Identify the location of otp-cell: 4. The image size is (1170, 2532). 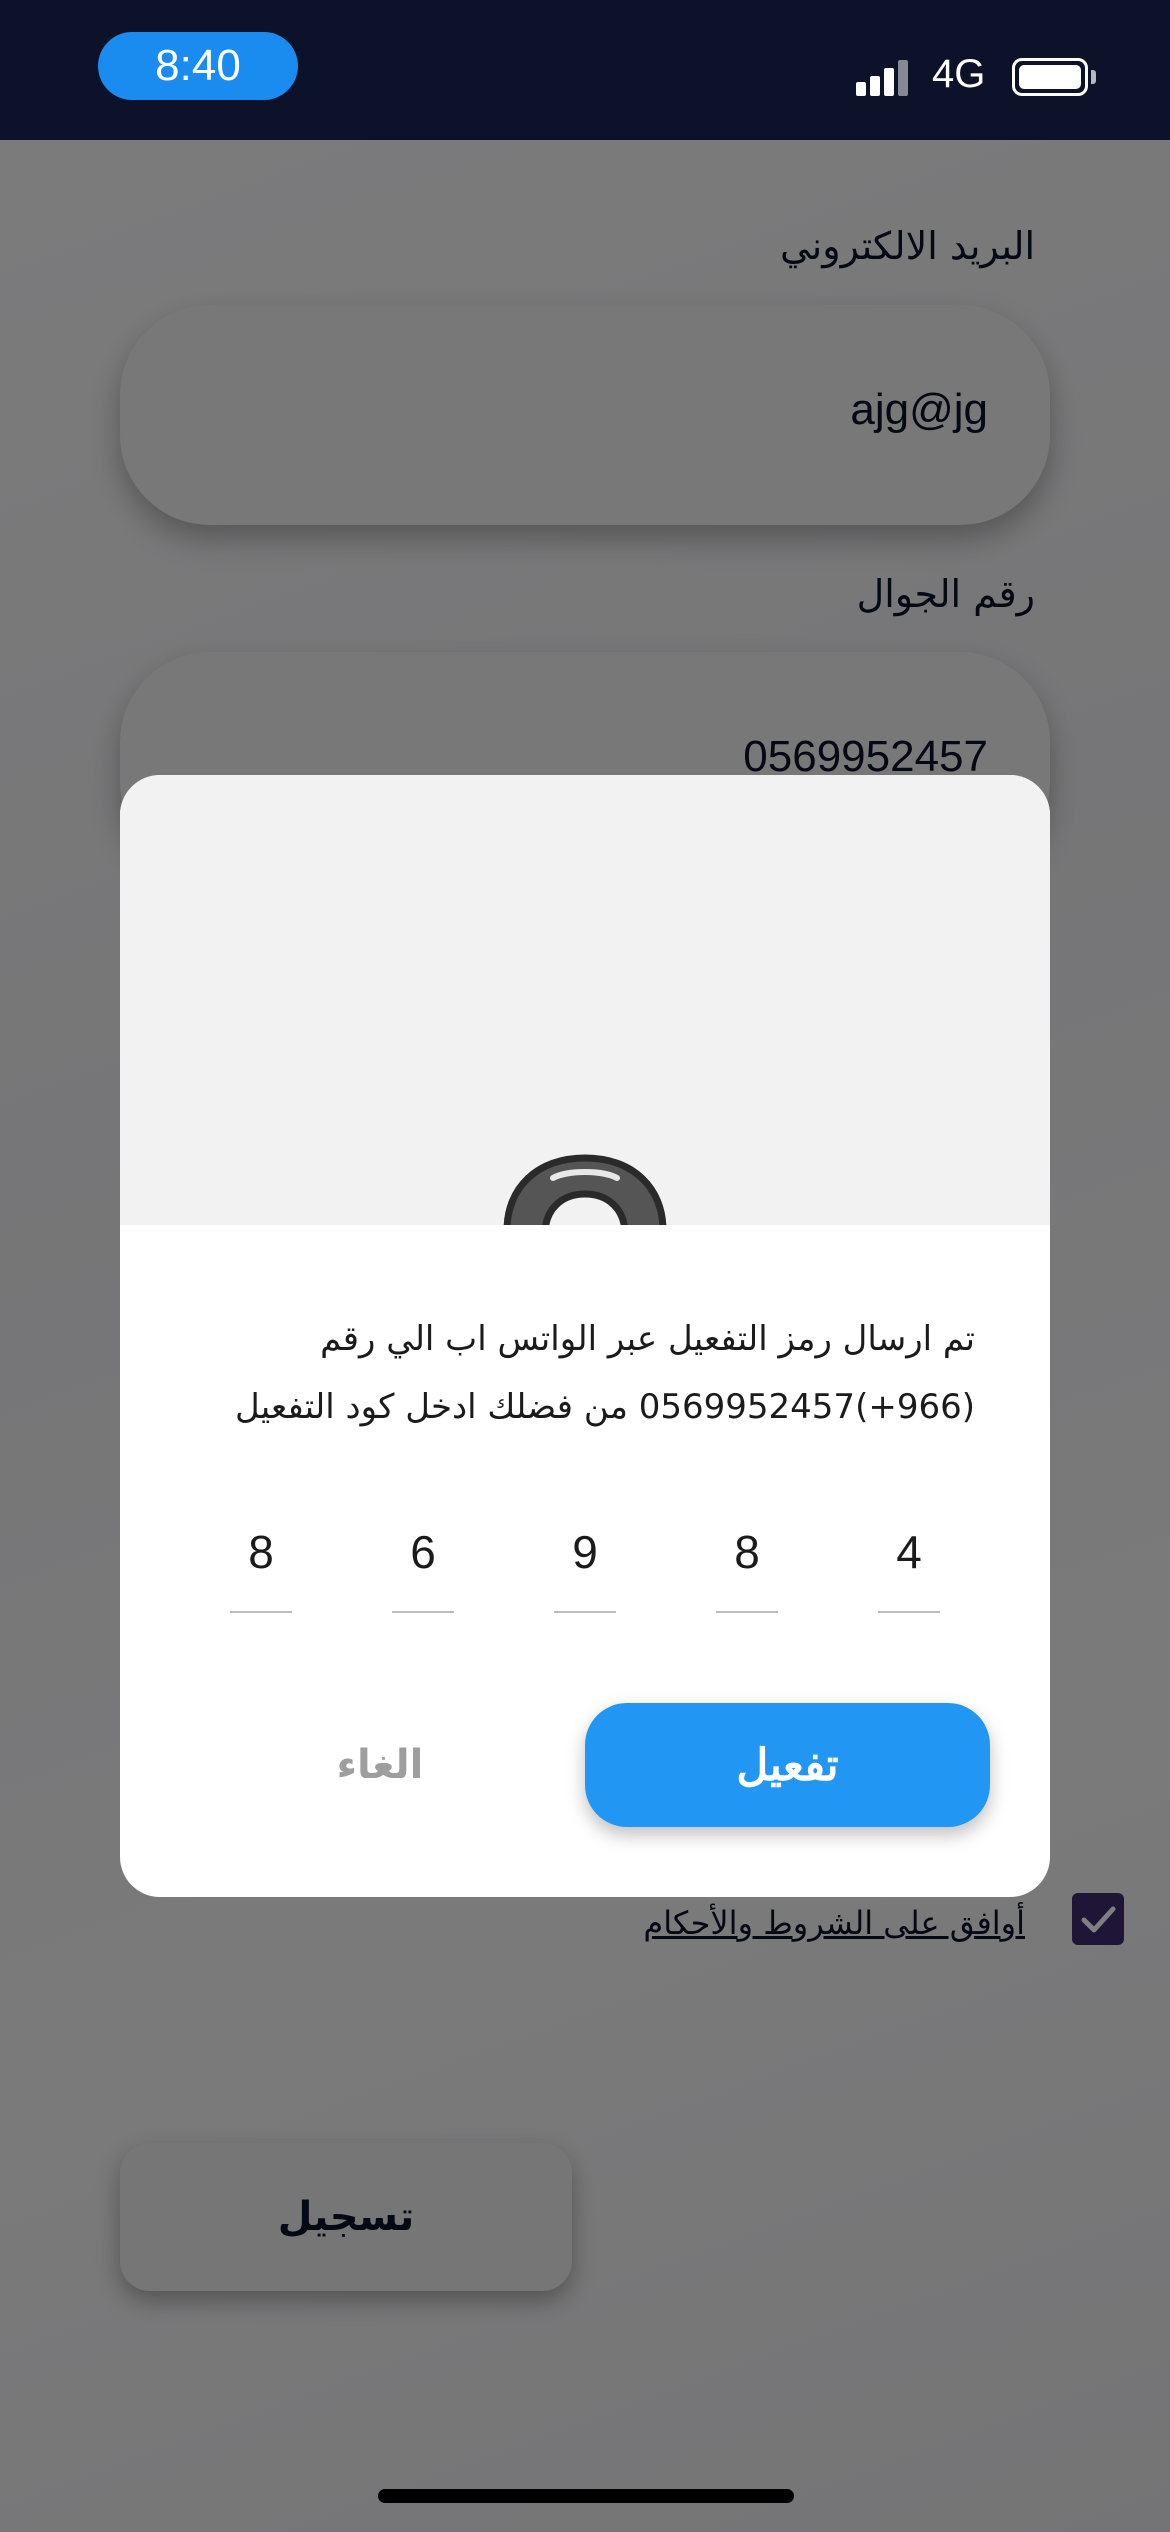
(909, 1575).